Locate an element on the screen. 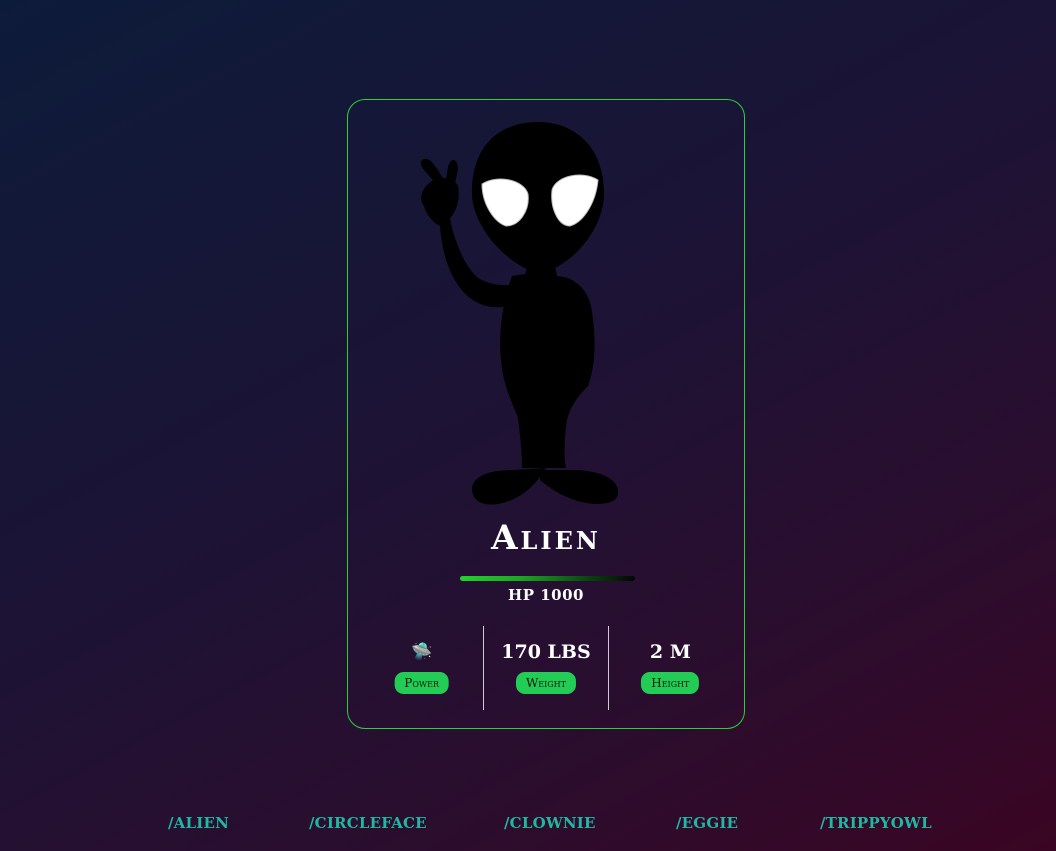 The width and height of the screenshot is (1056, 851). height-badge: Height is located at coordinates (670, 683).